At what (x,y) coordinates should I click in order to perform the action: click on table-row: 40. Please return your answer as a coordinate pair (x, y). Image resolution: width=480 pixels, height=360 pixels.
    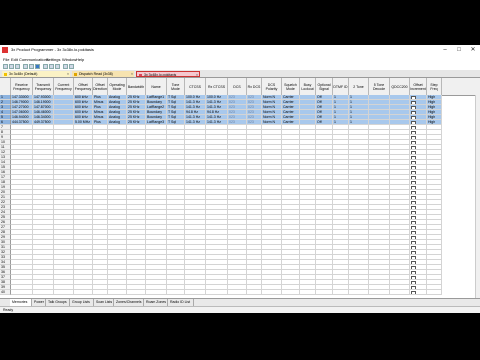
    Looking at the image, I should click on (240, 292).